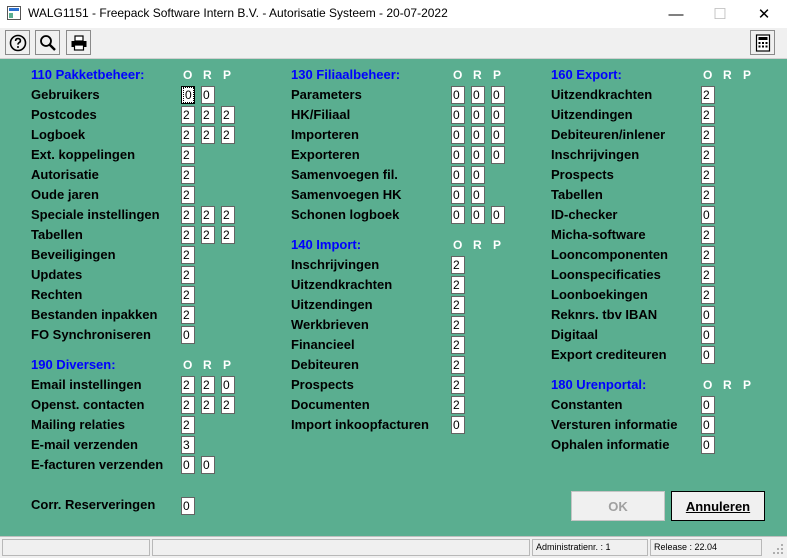 The width and height of the screenshot is (787, 558). Describe the element at coordinates (47, 42) in the screenshot. I see `search-button` at that location.